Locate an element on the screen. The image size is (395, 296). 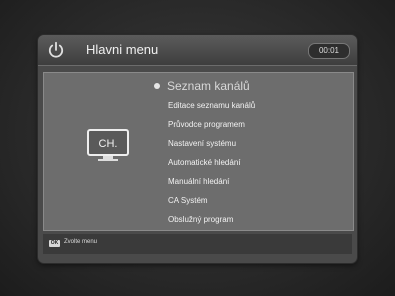
menu-header: Hlavni menu 00:01 is located at coordinates (197, 50).